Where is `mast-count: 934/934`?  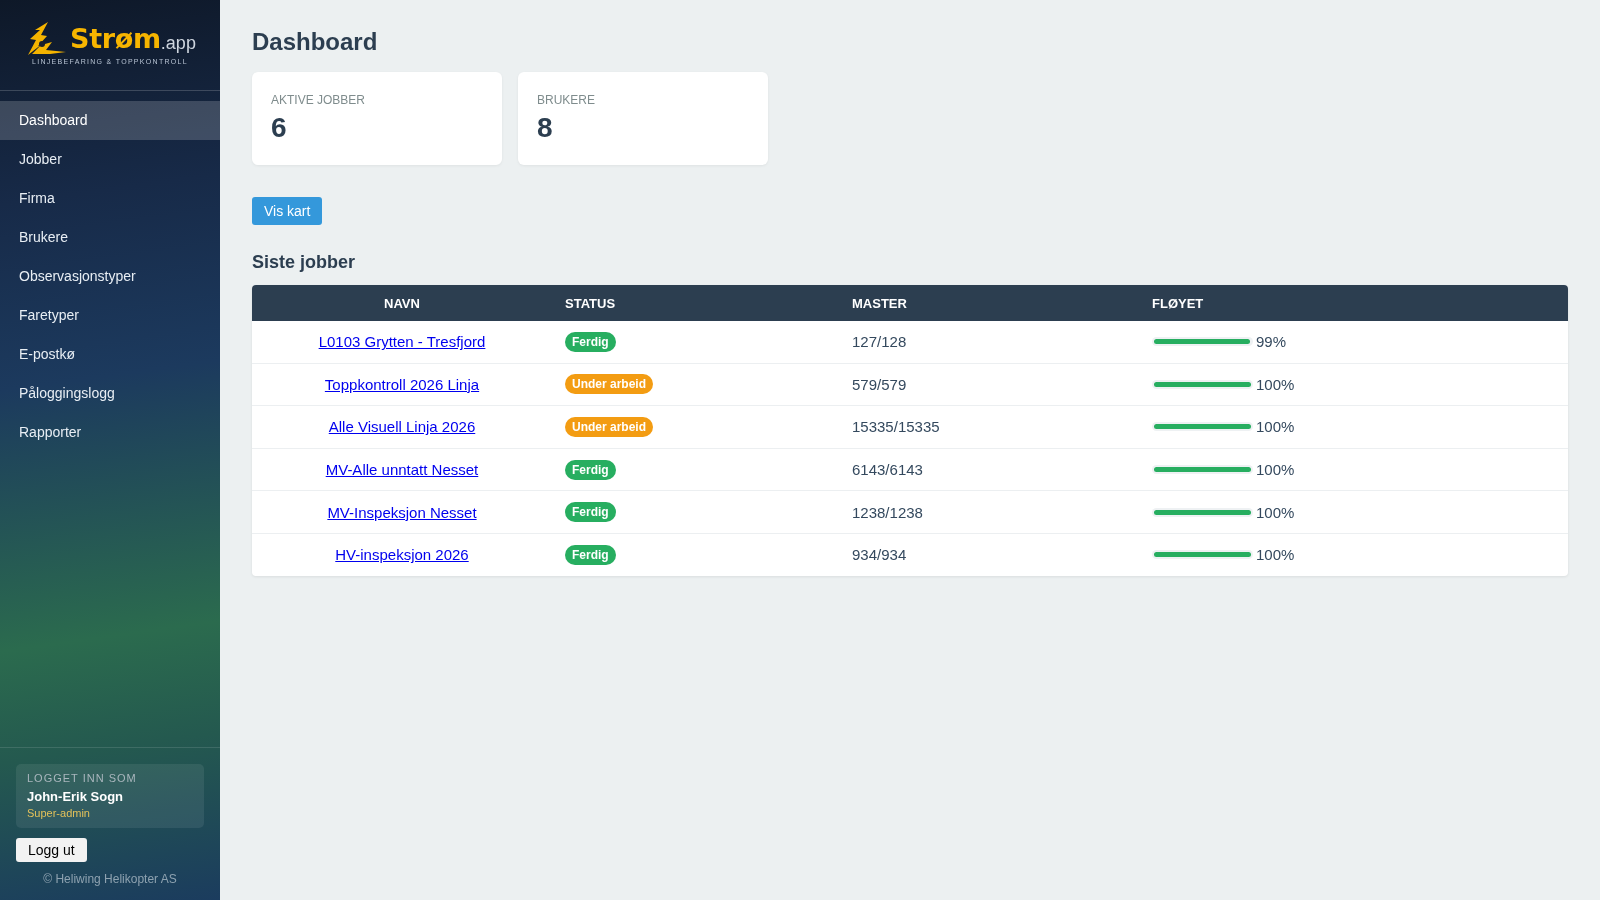
mast-count: 934/934 is located at coordinates (879, 555).